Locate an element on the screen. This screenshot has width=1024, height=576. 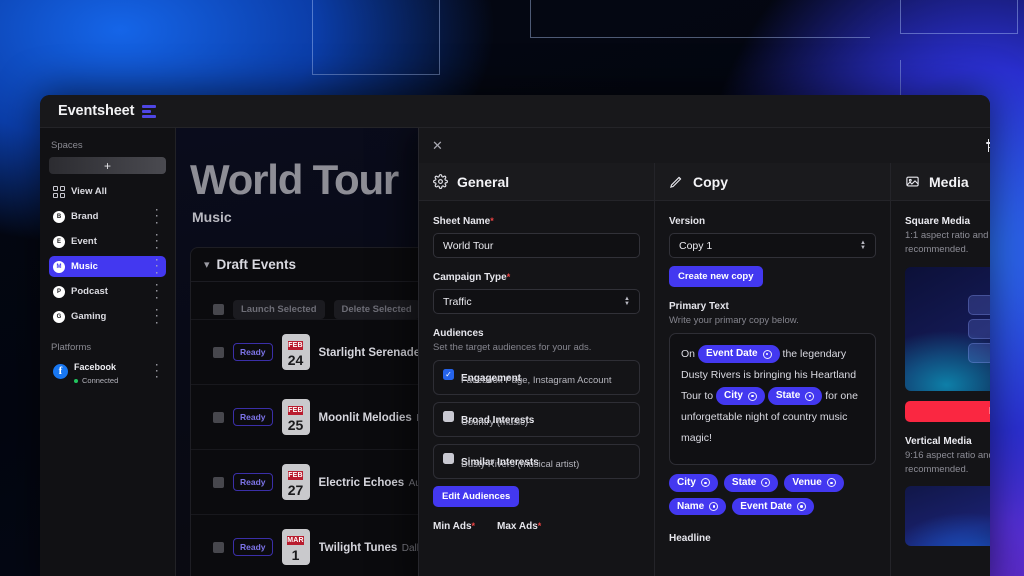
calendar-day: 27 is located at coordinates (295, 490).